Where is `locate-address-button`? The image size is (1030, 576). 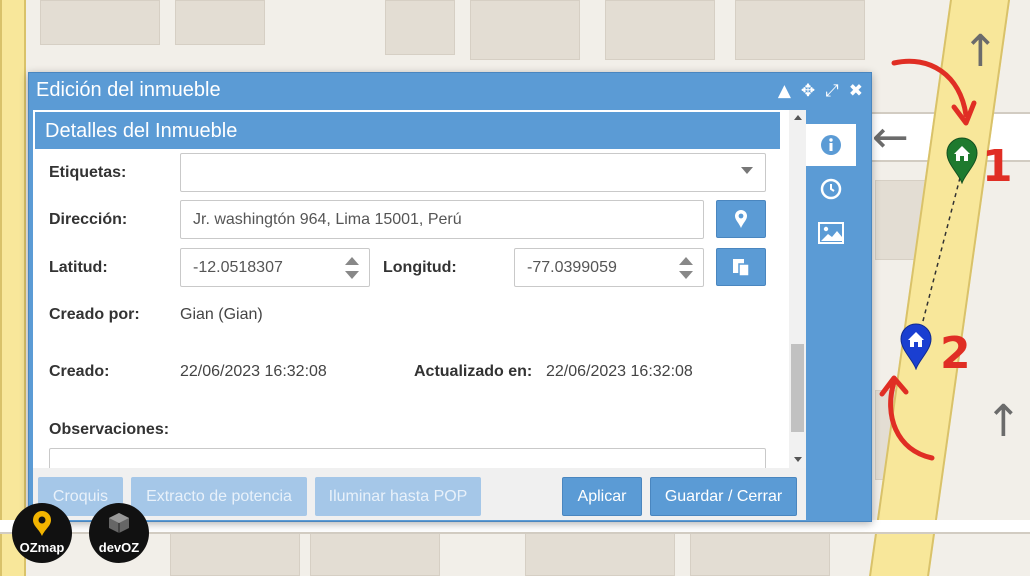 locate-address-button is located at coordinates (741, 219).